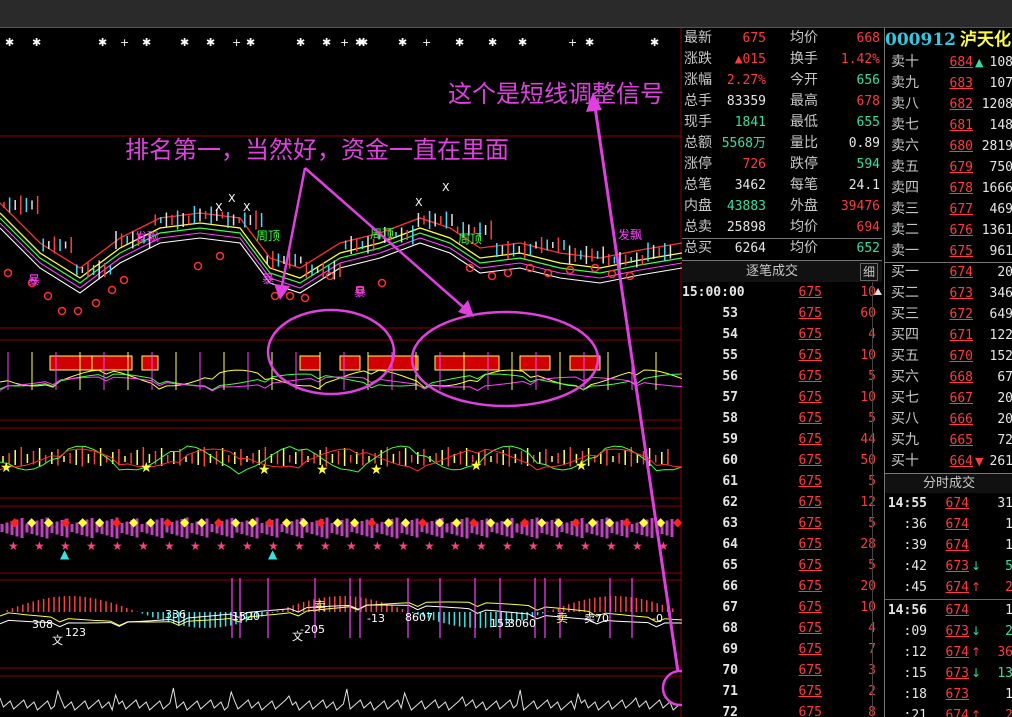 This screenshot has width=1012, height=717. I want to click on tick-row: 62 675 12, so click(782, 502).